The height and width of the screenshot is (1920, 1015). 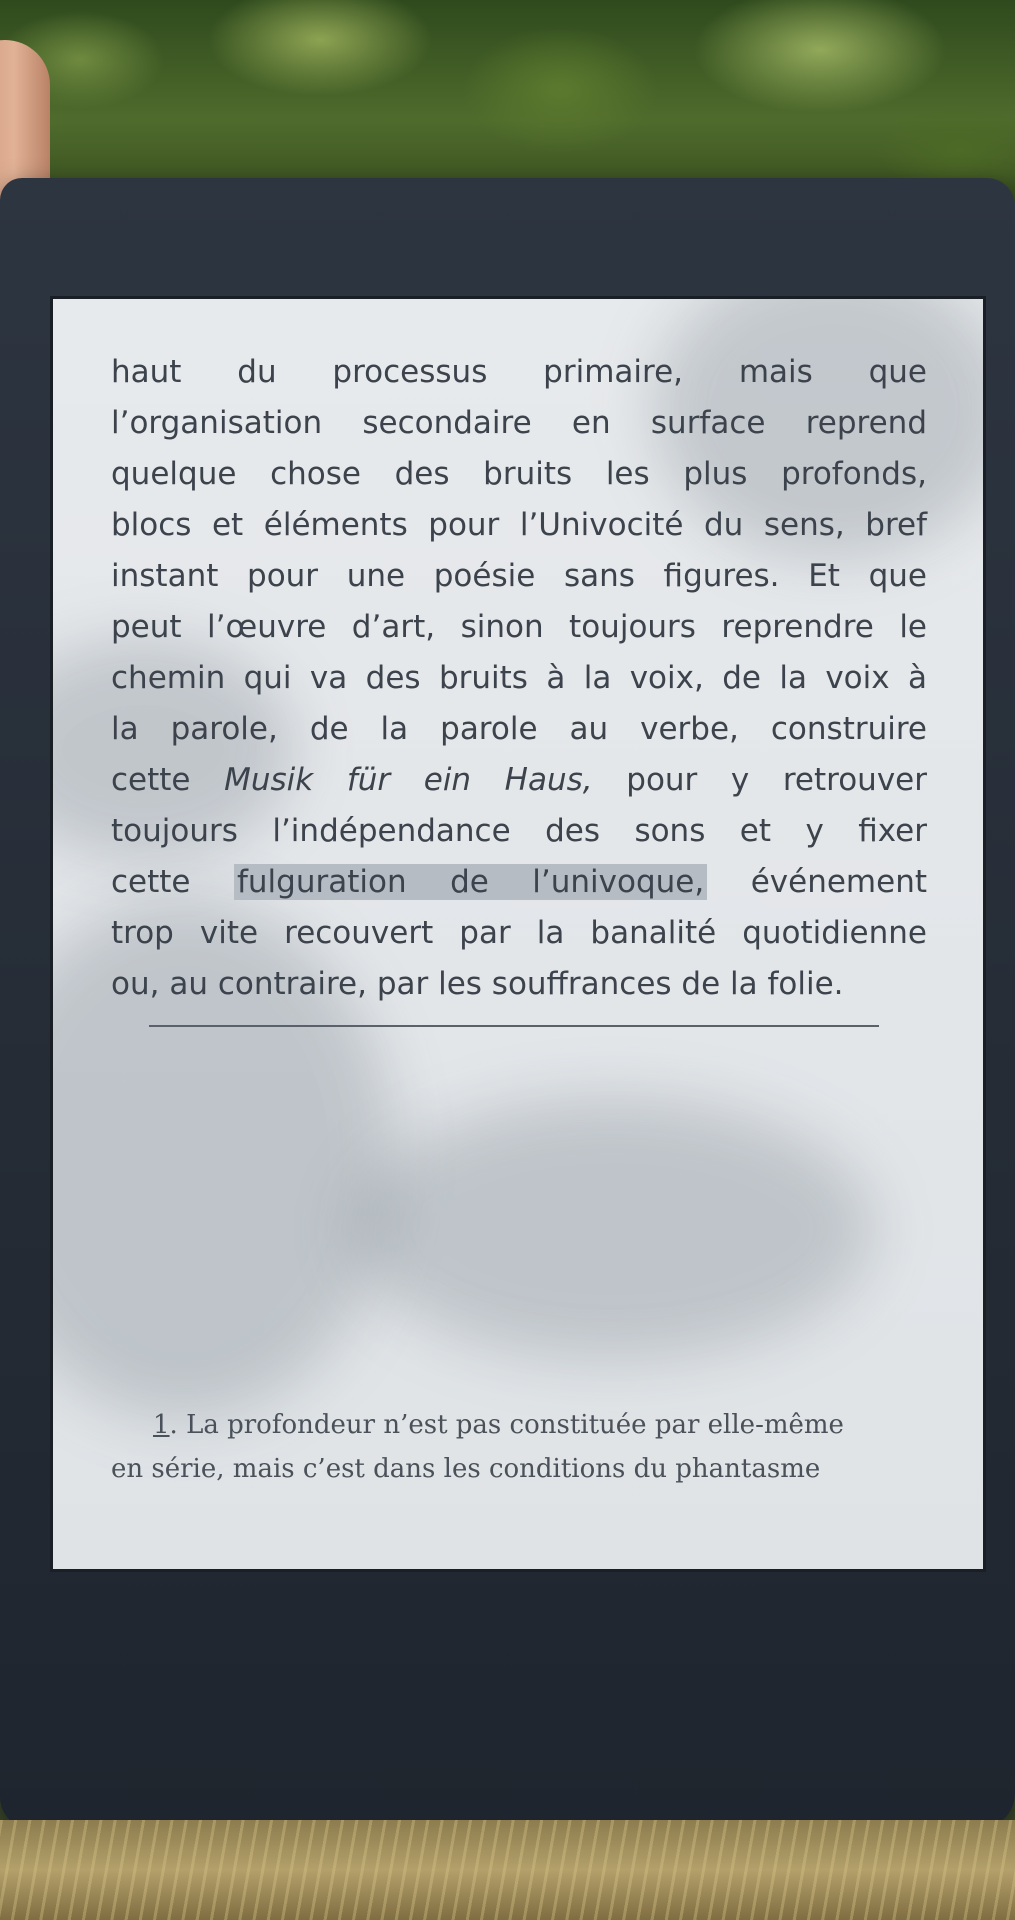 What do you see at coordinates (759, 780) in the screenshot?
I see `text-segment: pour y retrouver` at bounding box center [759, 780].